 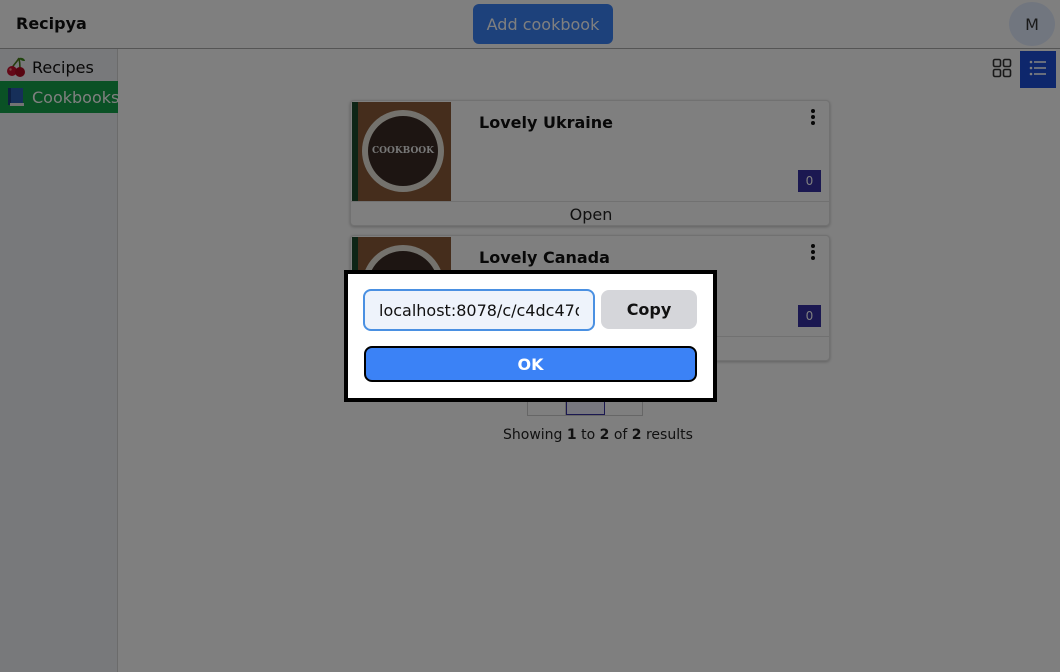 What do you see at coordinates (530, 364) in the screenshot?
I see `ok-button: OK` at bounding box center [530, 364].